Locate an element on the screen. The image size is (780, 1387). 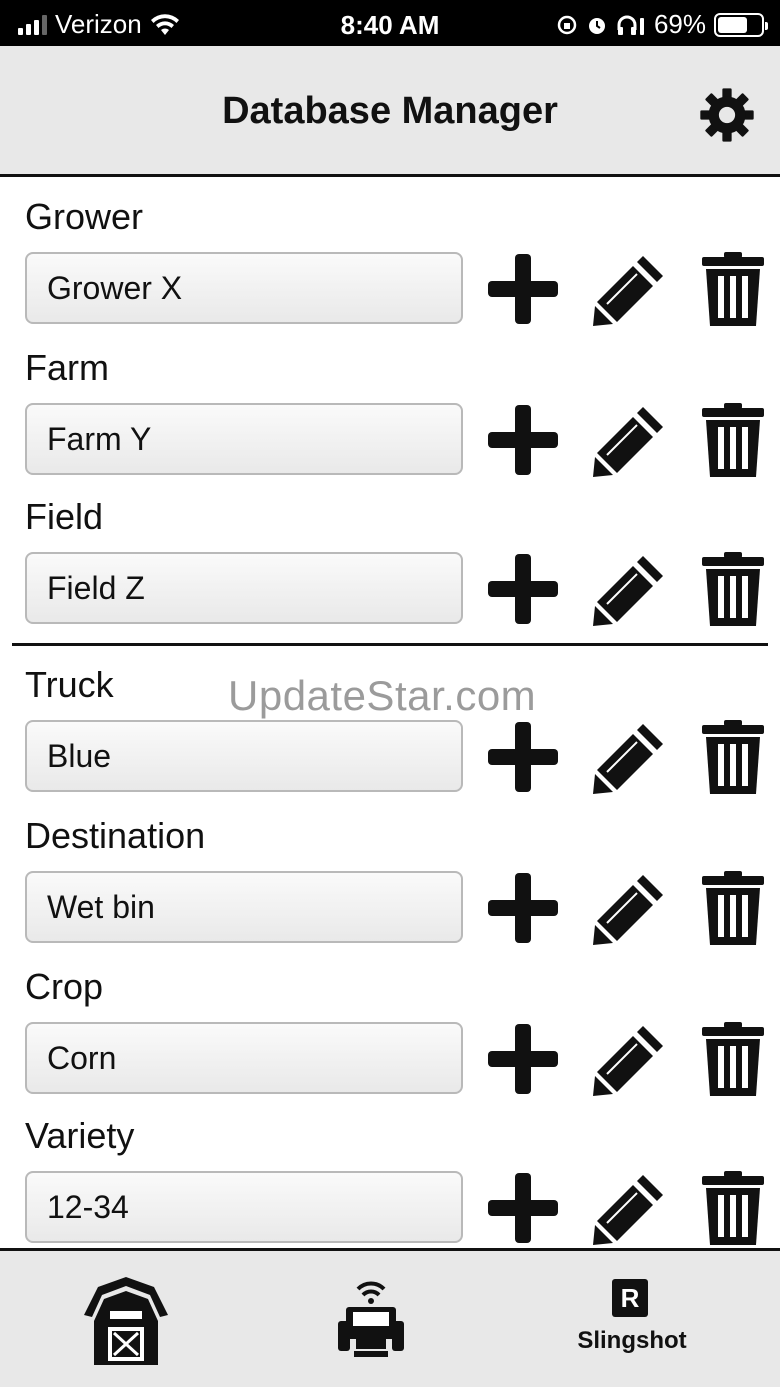
status-right: 69% is located at coordinates (662, 24).